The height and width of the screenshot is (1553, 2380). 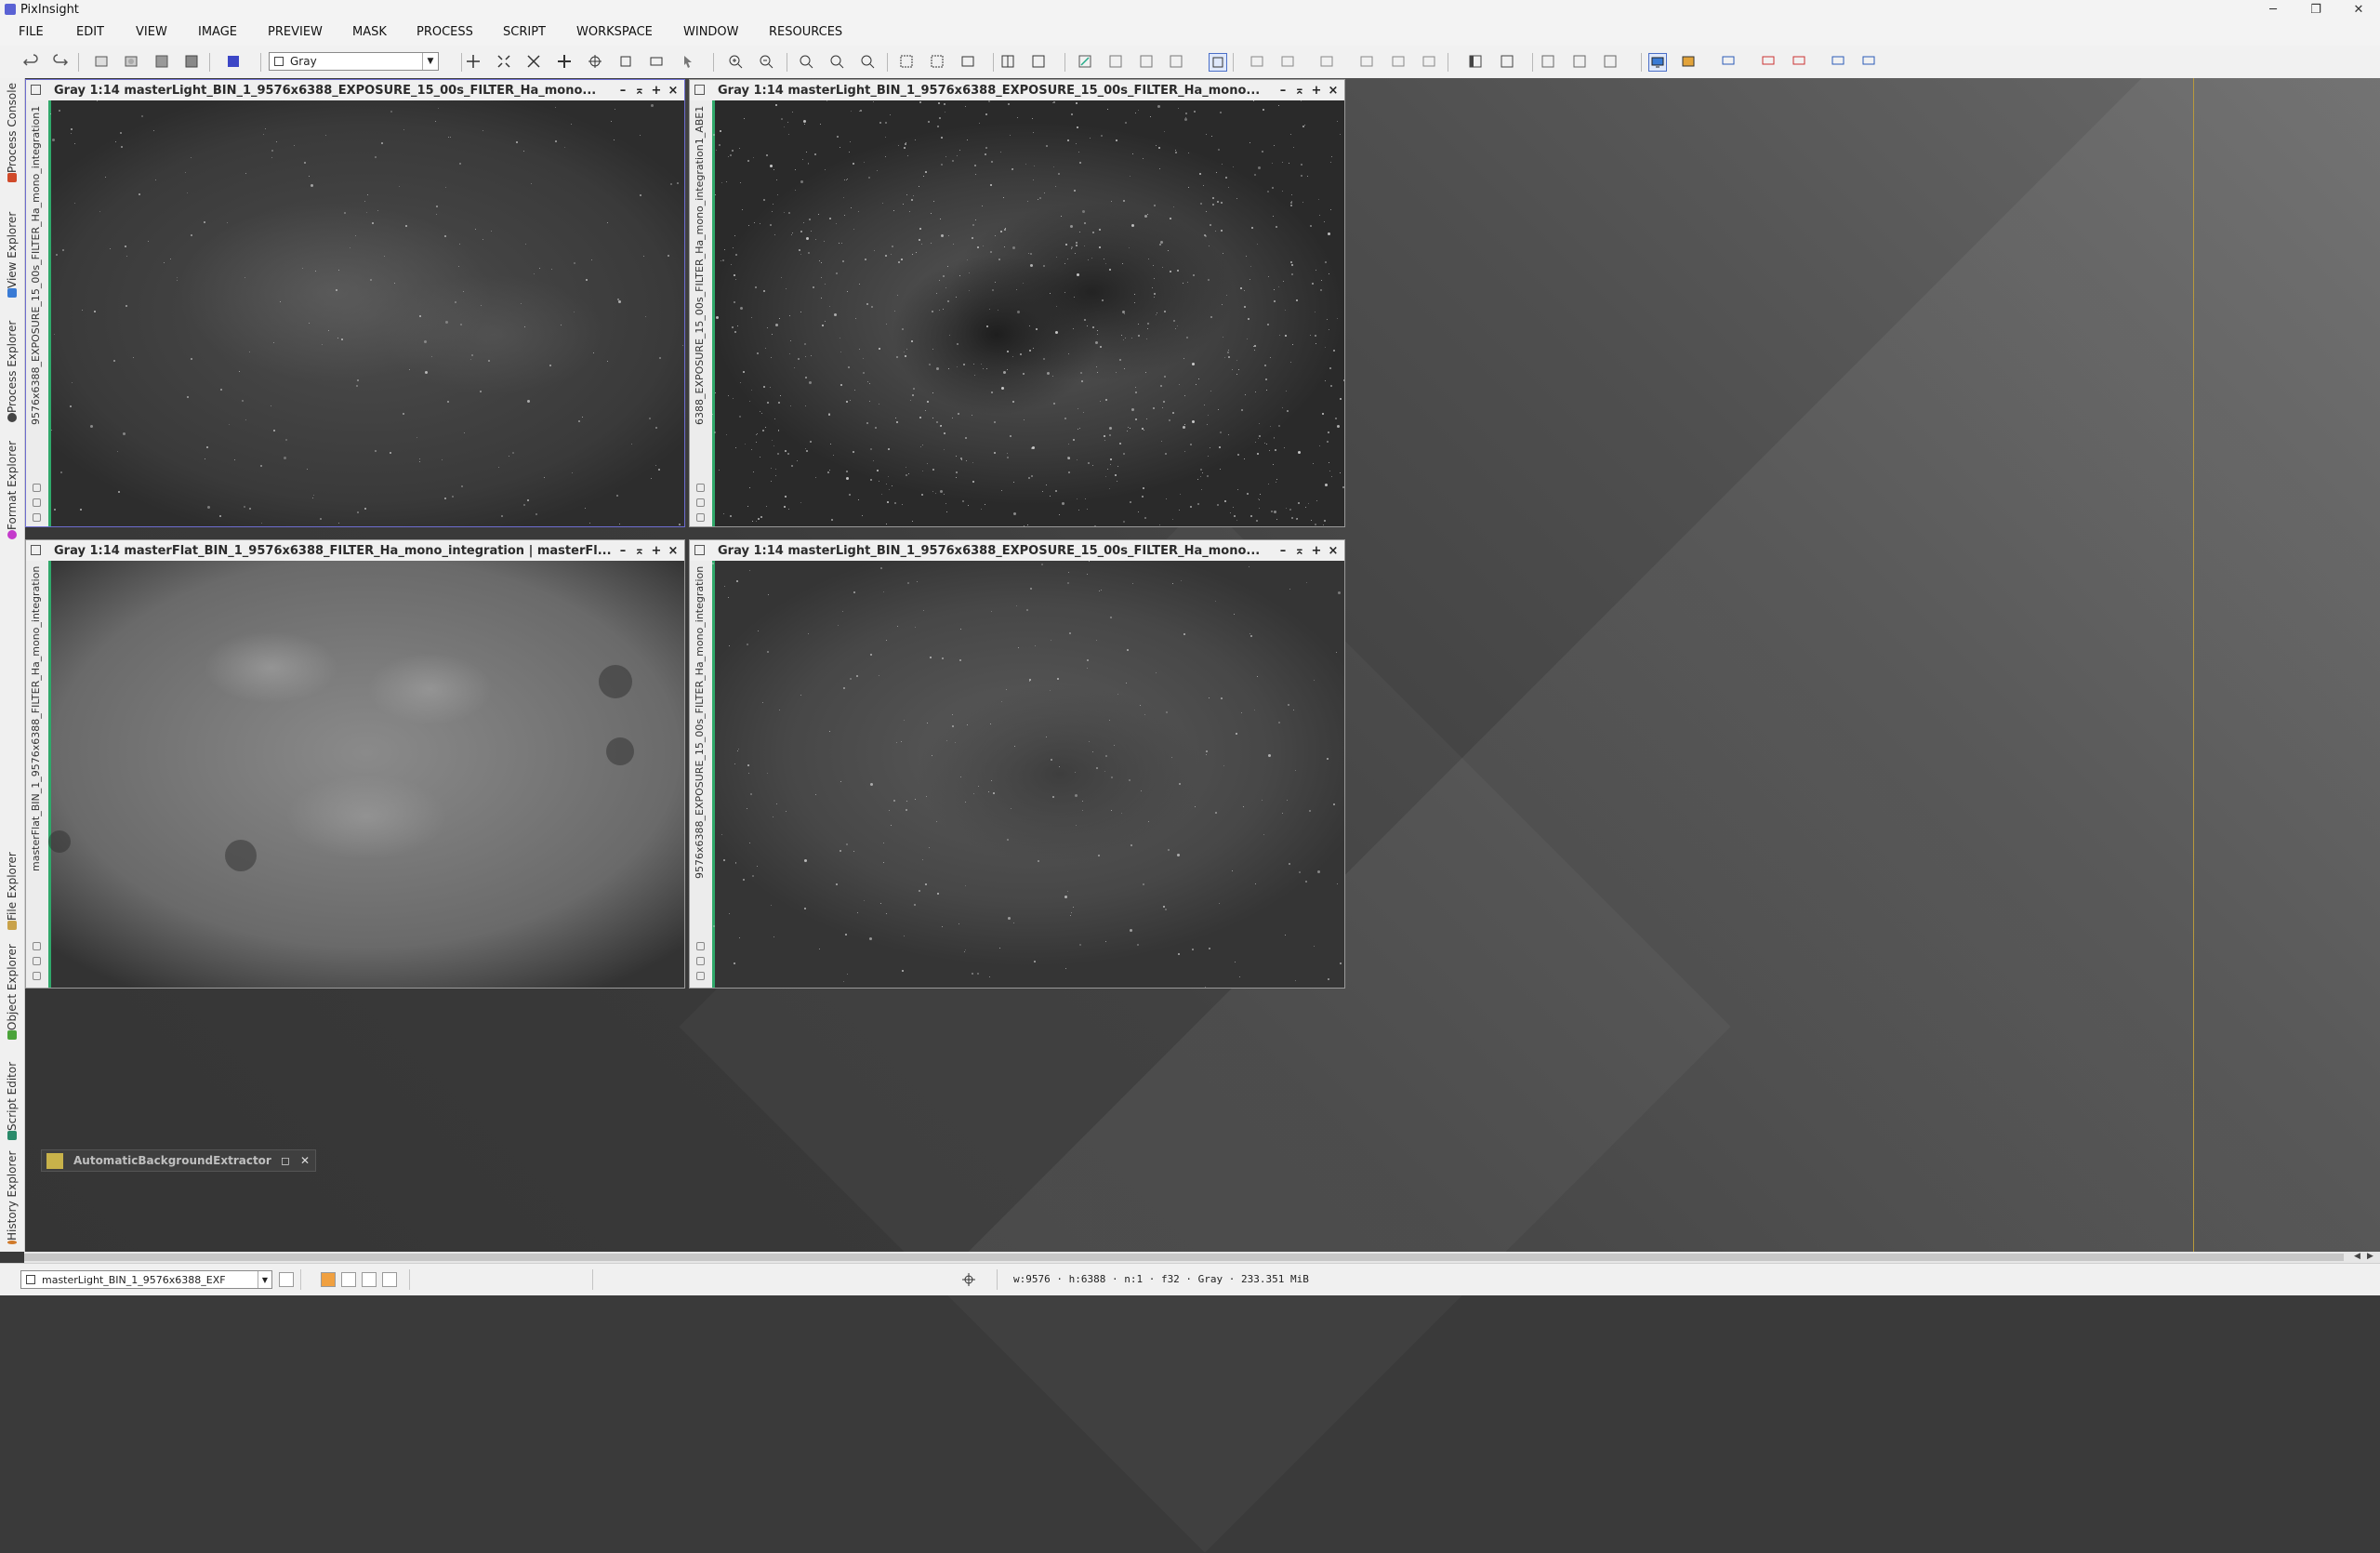 What do you see at coordinates (12, 247) in the screenshot?
I see `dock-tab-view-explorer: View Explorer` at bounding box center [12, 247].